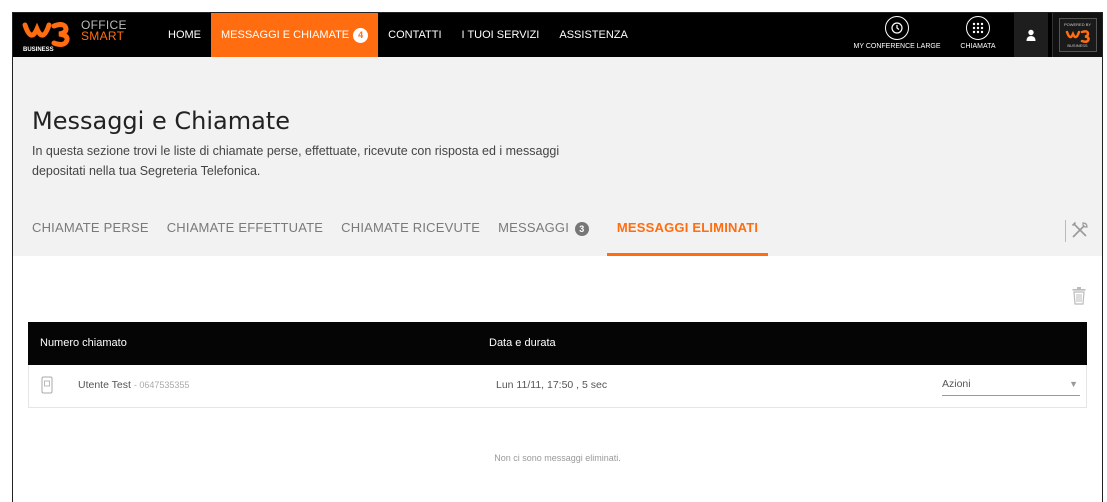 Image resolution: width=1107 pixels, height=502 pixels. I want to click on tab-label: CHIAMATE PERSE, so click(90, 227).